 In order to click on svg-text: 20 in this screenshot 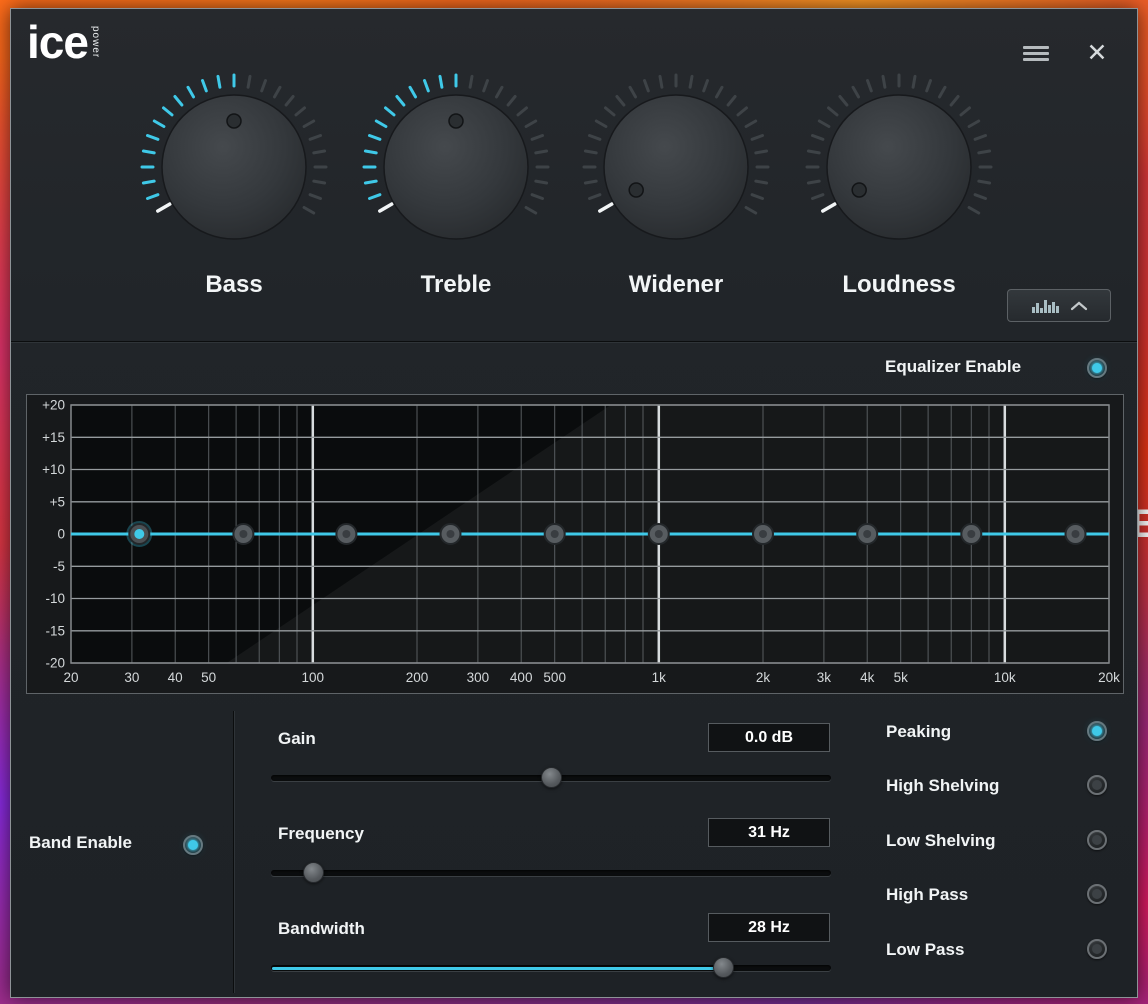, I will do `click(70, 677)`.